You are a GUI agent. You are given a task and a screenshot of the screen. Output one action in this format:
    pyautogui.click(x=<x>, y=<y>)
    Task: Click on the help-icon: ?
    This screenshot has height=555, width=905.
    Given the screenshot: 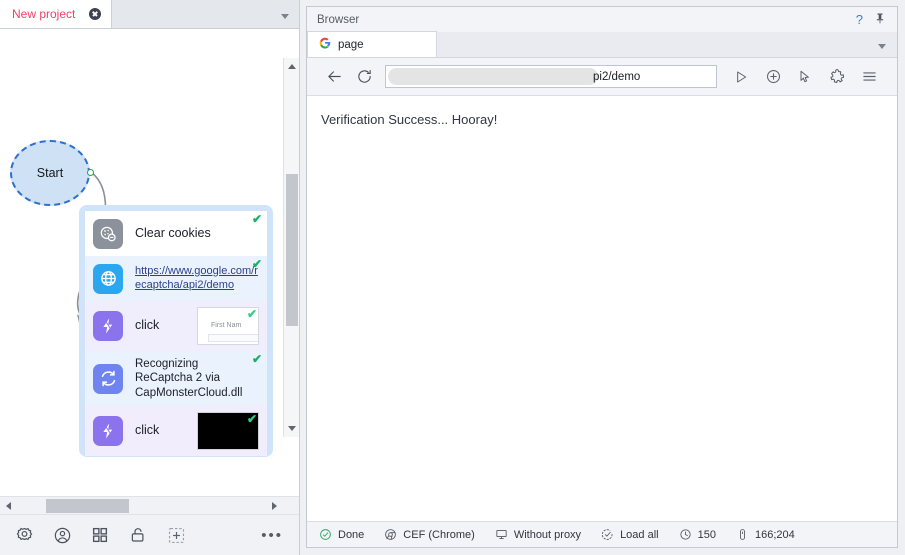 What is the action you would take?
    pyautogui.click(x=859, y=19)
    